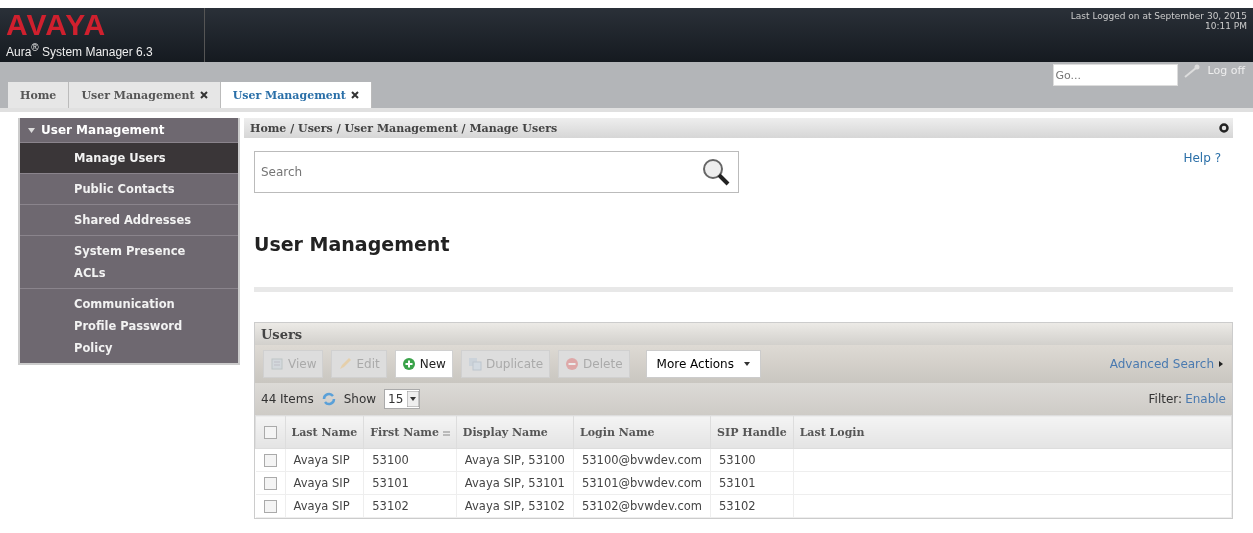 The height and width of the screenshot is (533, 1253). I want to click on item-count: 44 Items, so click(287, 399).